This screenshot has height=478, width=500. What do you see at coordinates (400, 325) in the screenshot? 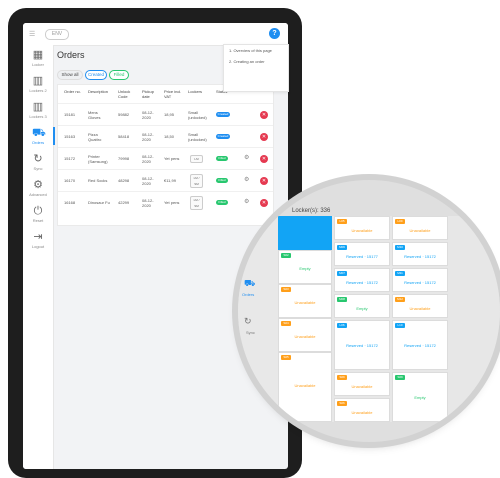
I see `locker-tag: L10` at bounding box center [400, 325].